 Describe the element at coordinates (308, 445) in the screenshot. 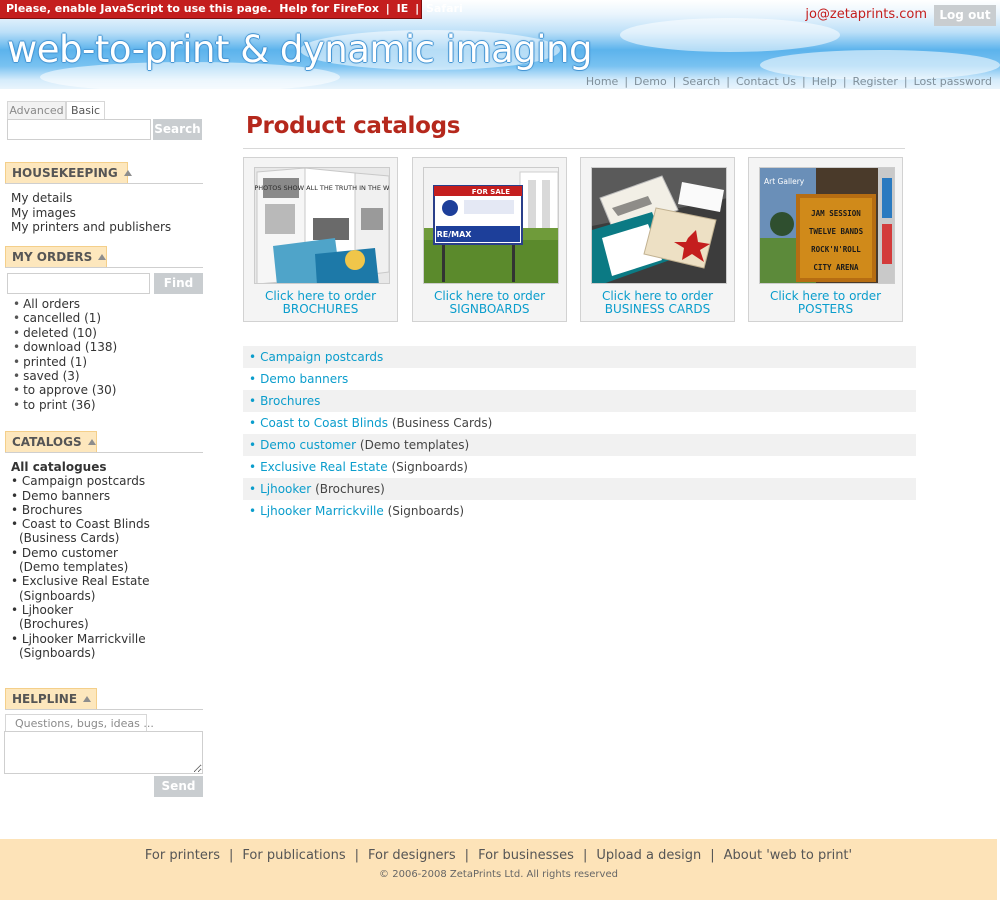

I see `catalog-link: Demo customer` at that location.